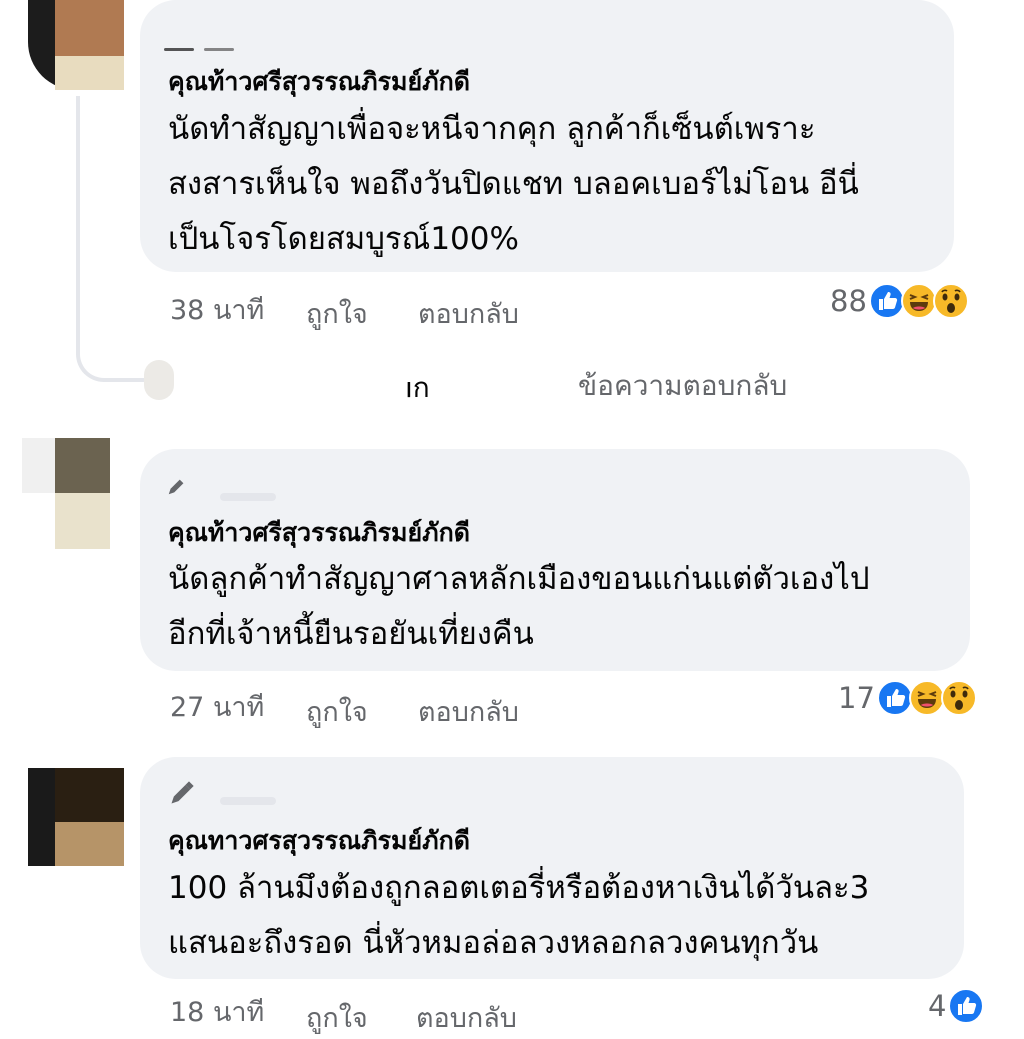 The height and width of the screenshot is (1039, 1024). I want to click on comment-time: 38 นาที, so click(217, 309).